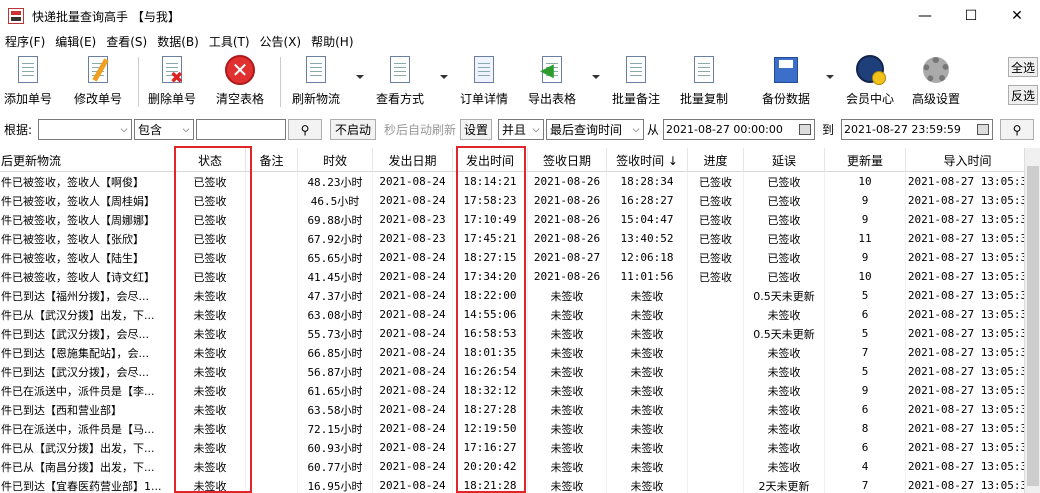 The image size is (1040, 493). I want to click on auto-refresh-toggle: 不启动, so click(353, 129).